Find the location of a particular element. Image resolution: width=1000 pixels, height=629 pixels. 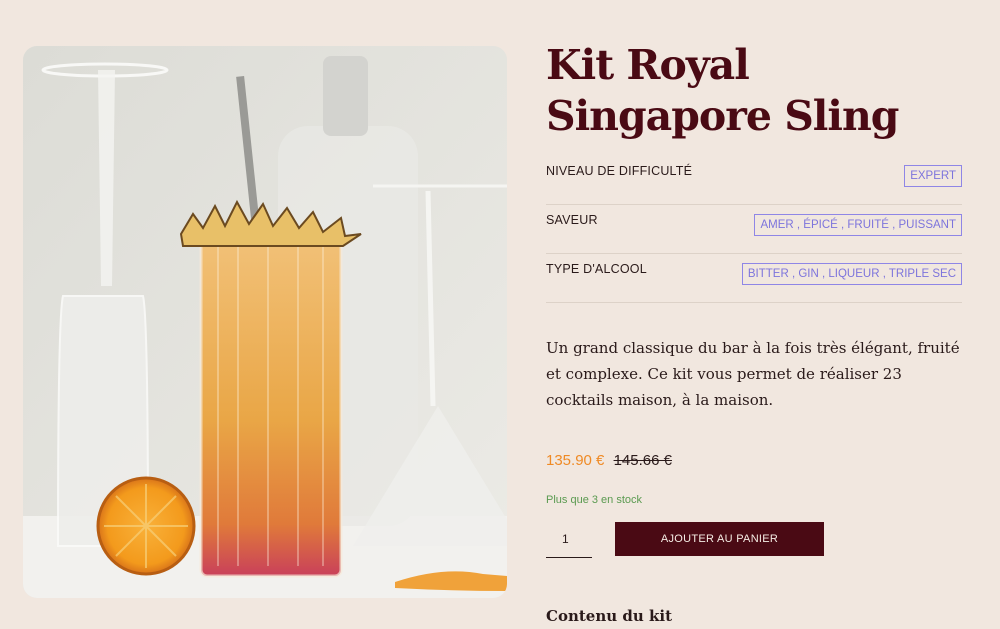

attribute-label: SAVEUR is located at coordinates (572, 220).